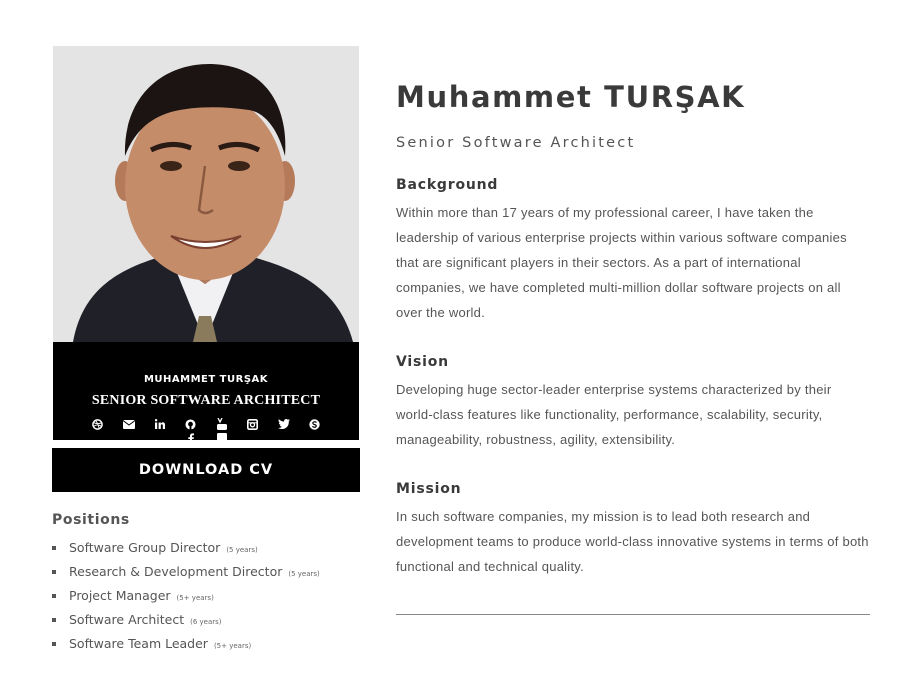 Image resolution: width=909 pixels, height=691 pixels. Describe the element at coordinates (190, 424) in the screenshot. I see `github-icon` at that location.